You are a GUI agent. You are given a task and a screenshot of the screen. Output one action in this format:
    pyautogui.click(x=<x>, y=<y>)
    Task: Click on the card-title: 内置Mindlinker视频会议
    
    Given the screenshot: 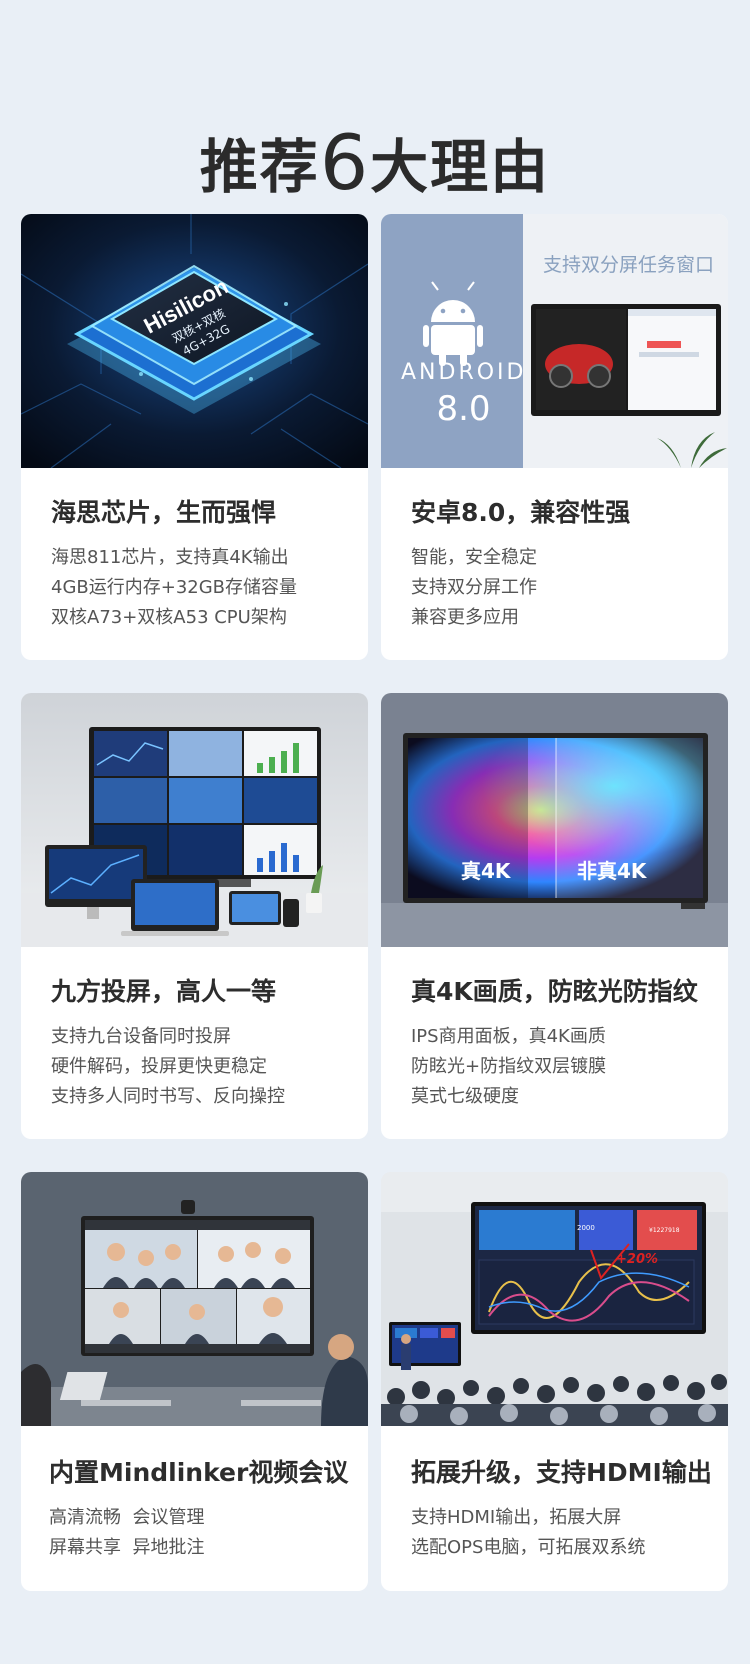 What is the action you would take?
    pyautogui.click(x=199, y=1472)
    